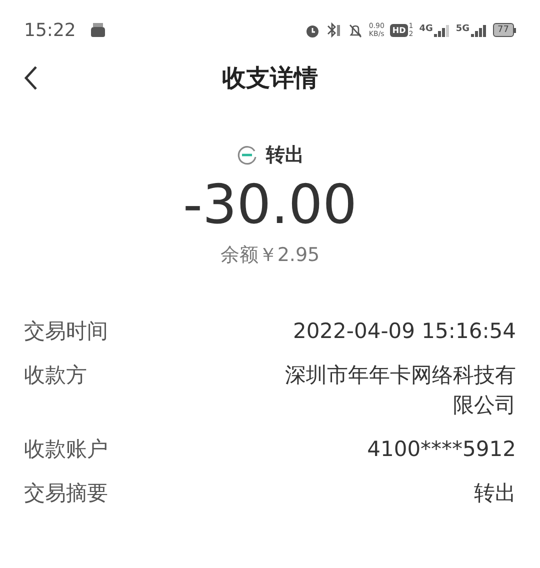 The height and width of the screenshot is (568, 540). Describe the element at coordinates (55, 375) in the screenshot. I see `detail-label: 收款方` at that location.